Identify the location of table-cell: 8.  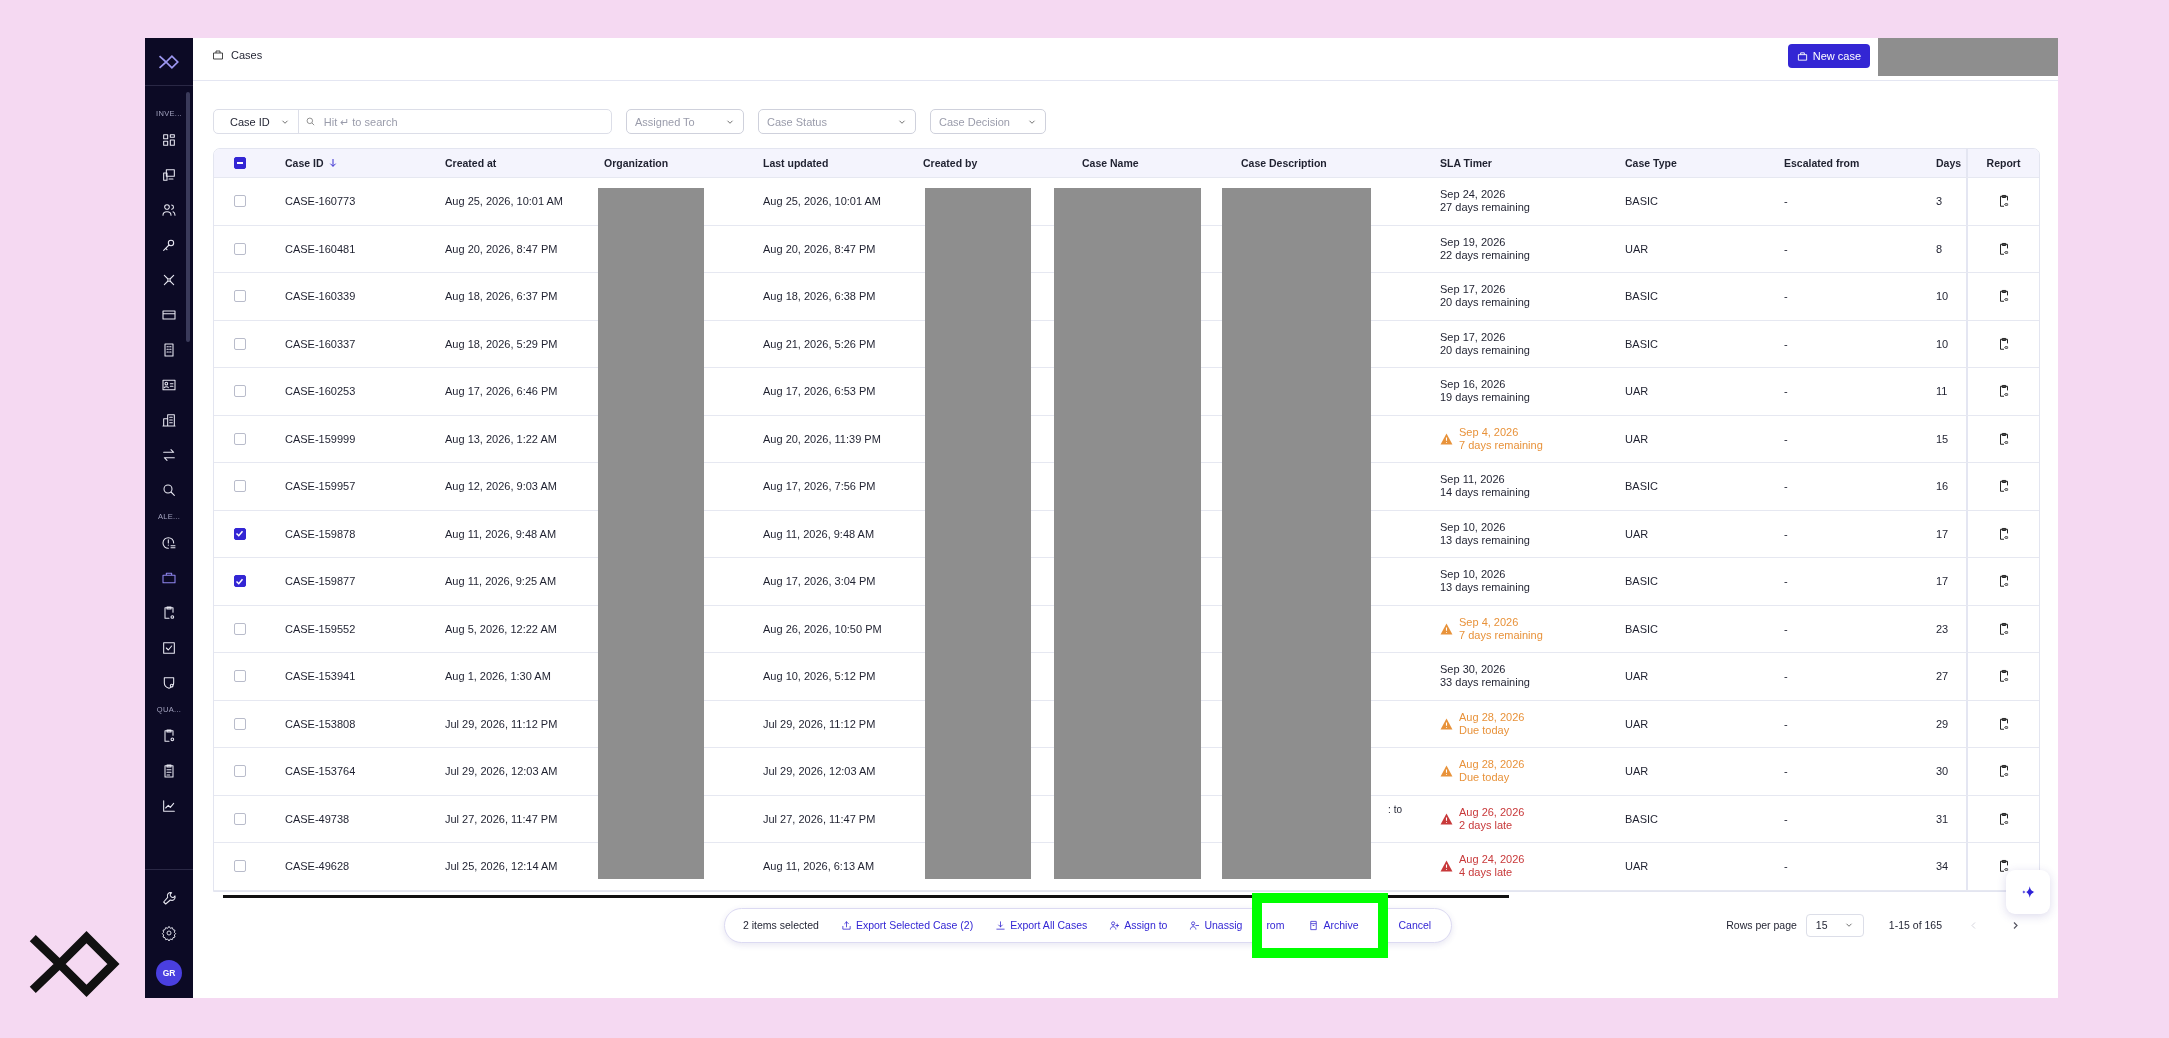
(1939, 248).